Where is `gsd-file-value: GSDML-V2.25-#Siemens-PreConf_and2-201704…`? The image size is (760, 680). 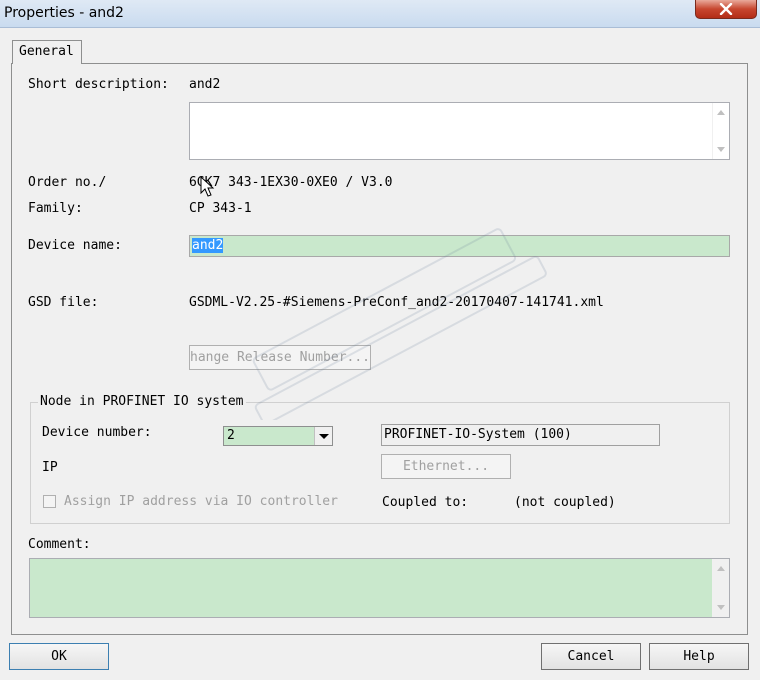 gsd-file-value: GSDML-V2.25-#Siemens-PreConf_and2-201704… is located at coordinates (396, 302).